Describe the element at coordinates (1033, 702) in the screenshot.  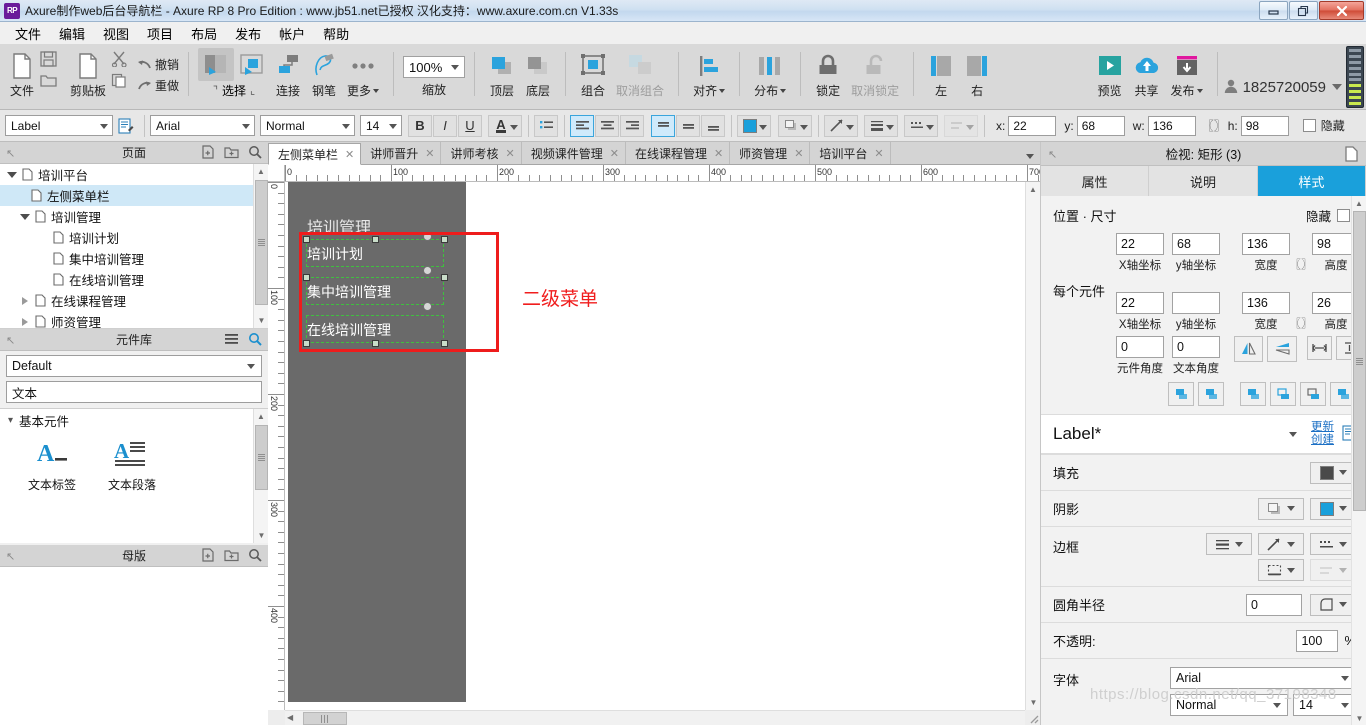
I see `scroll-down-button: ▼` at that location.